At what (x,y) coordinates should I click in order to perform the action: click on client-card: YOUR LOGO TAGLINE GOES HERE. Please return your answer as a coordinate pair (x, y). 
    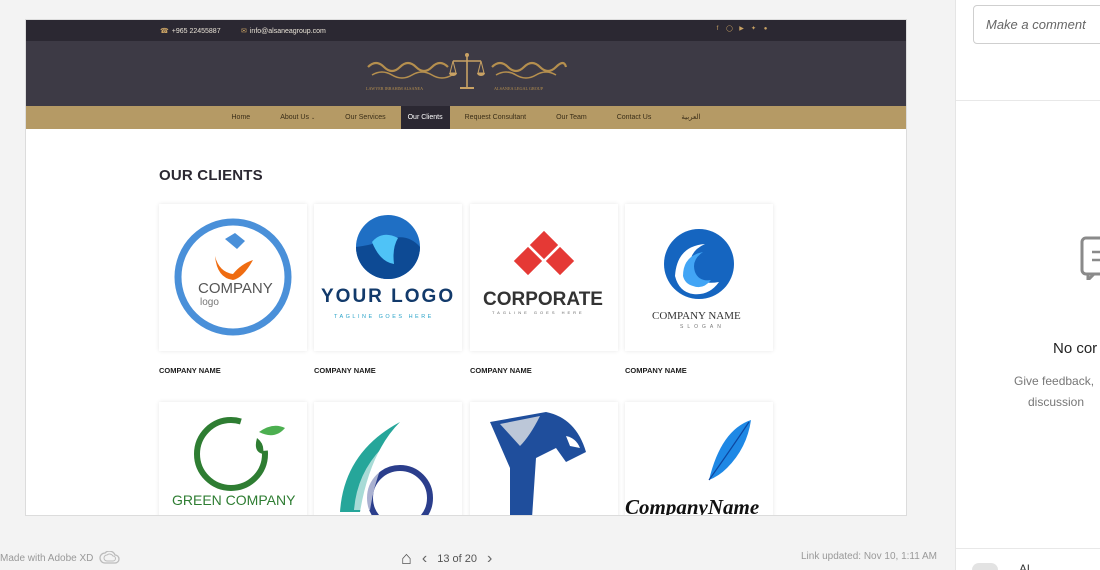
    Looking at the image, I should click on (388, 277).